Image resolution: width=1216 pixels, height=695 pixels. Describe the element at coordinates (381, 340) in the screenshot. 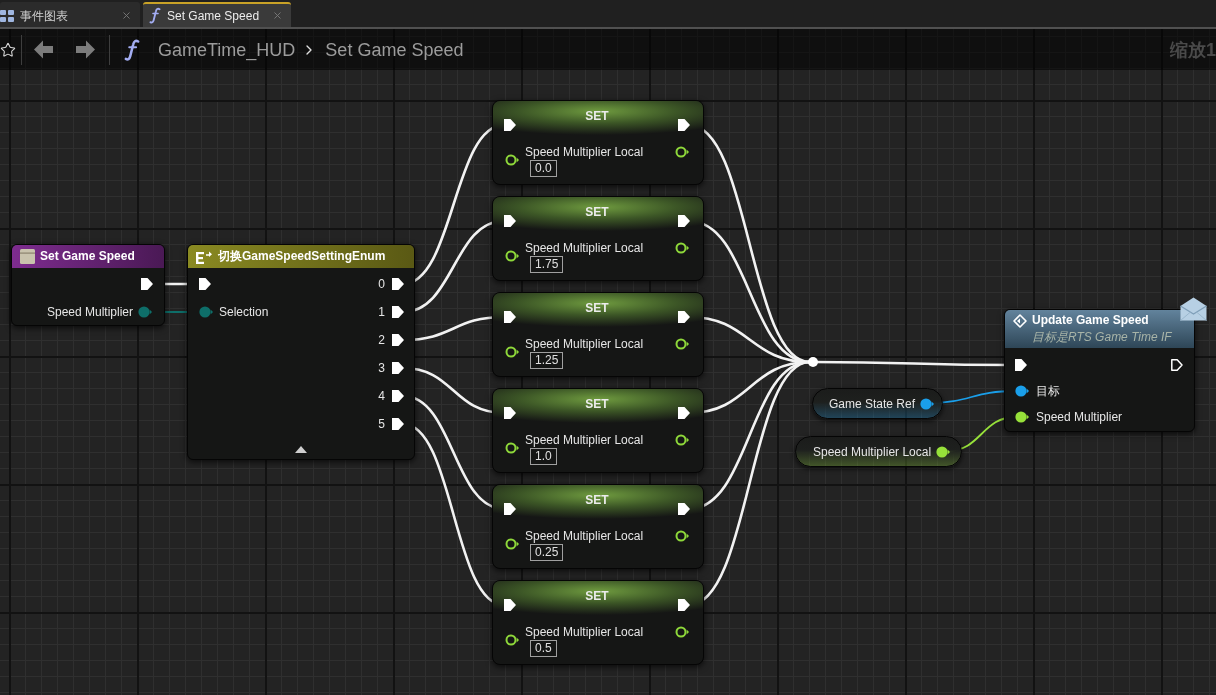

I see `pin-label: 2` at that location.